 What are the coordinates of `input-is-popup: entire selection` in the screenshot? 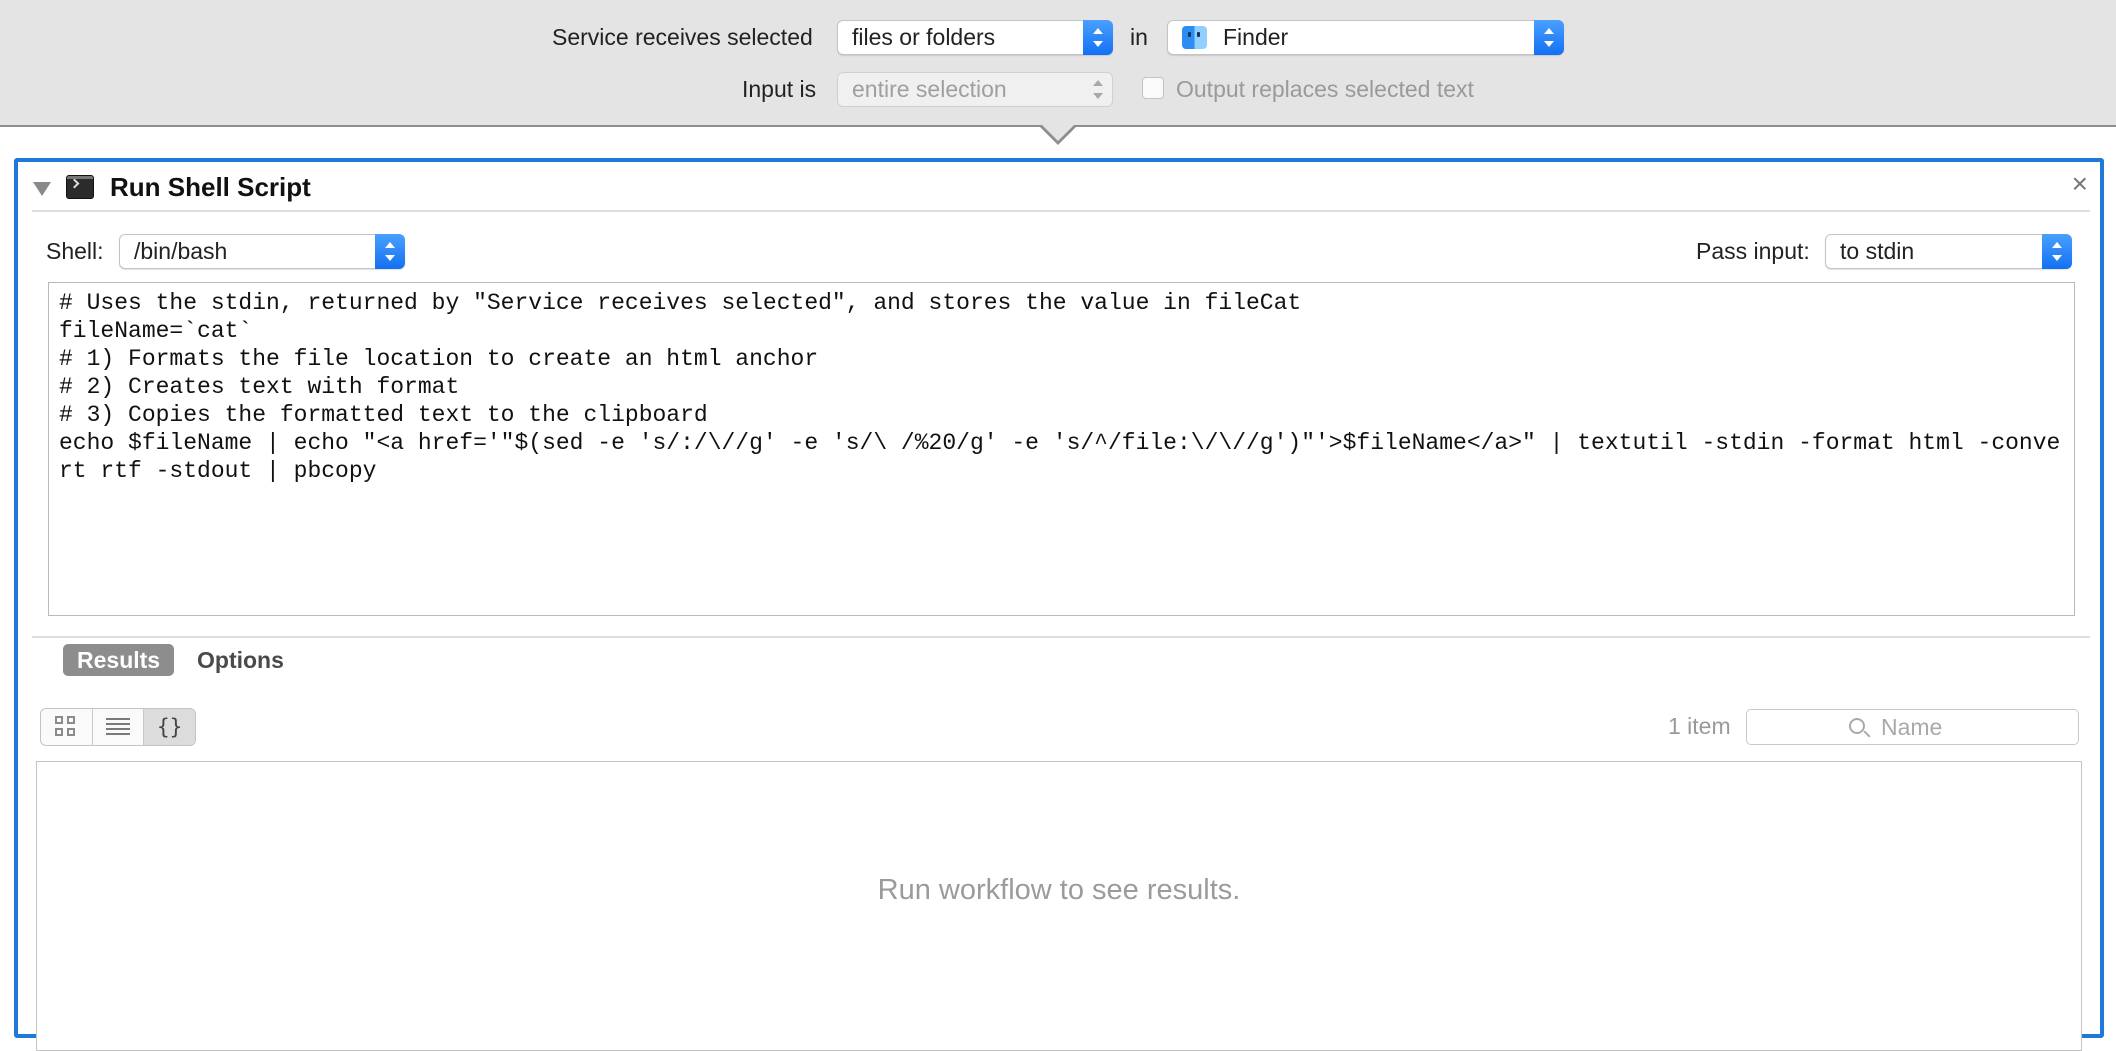 It's located at (975, 89).